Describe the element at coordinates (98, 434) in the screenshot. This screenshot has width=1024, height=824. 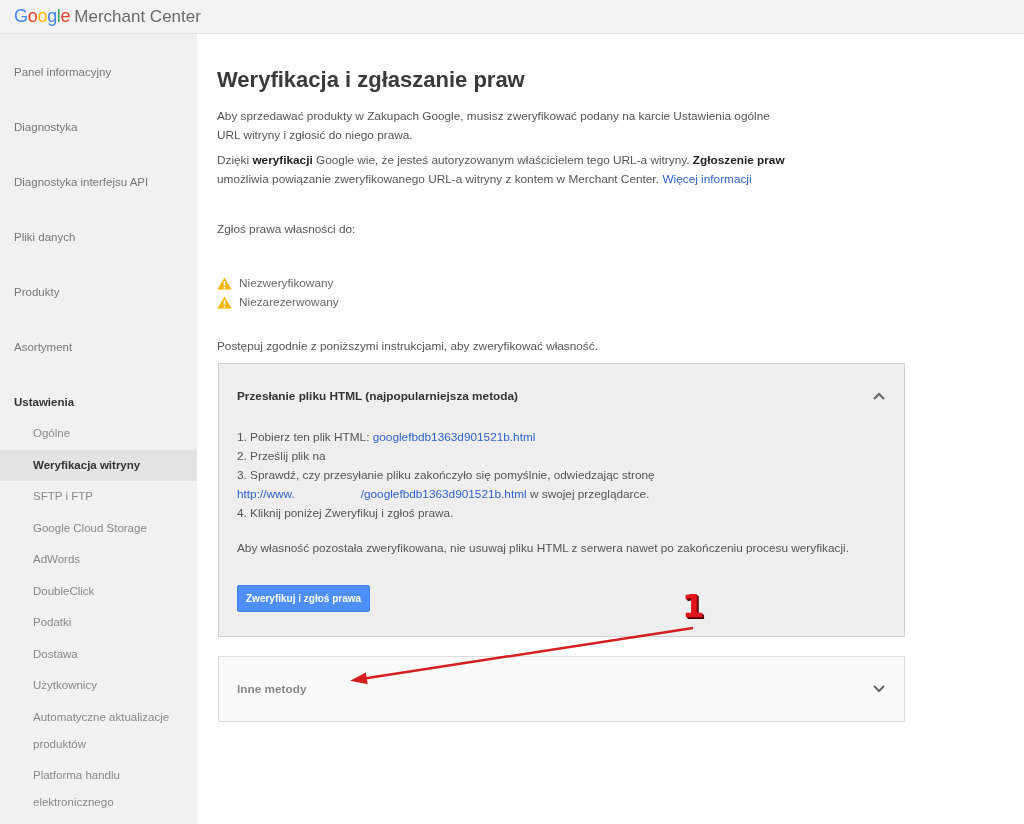
I see `sidebar-subitem: Ogólne` at that location.